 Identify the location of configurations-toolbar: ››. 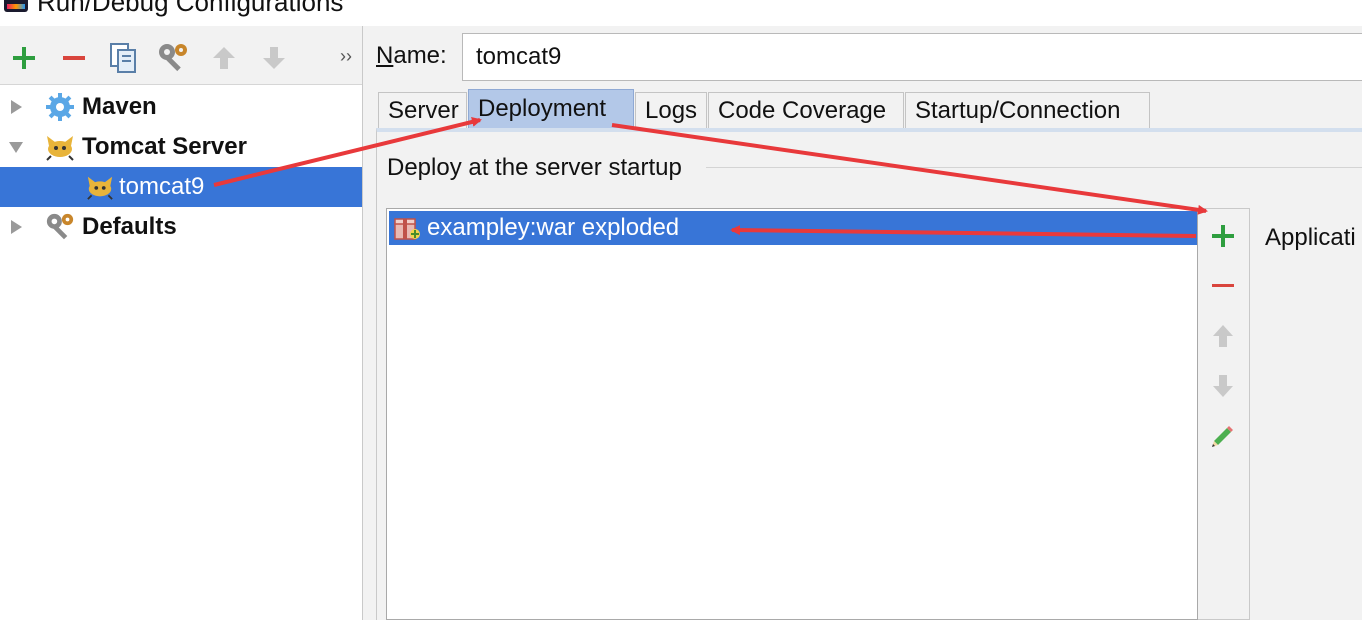
(181, 55).